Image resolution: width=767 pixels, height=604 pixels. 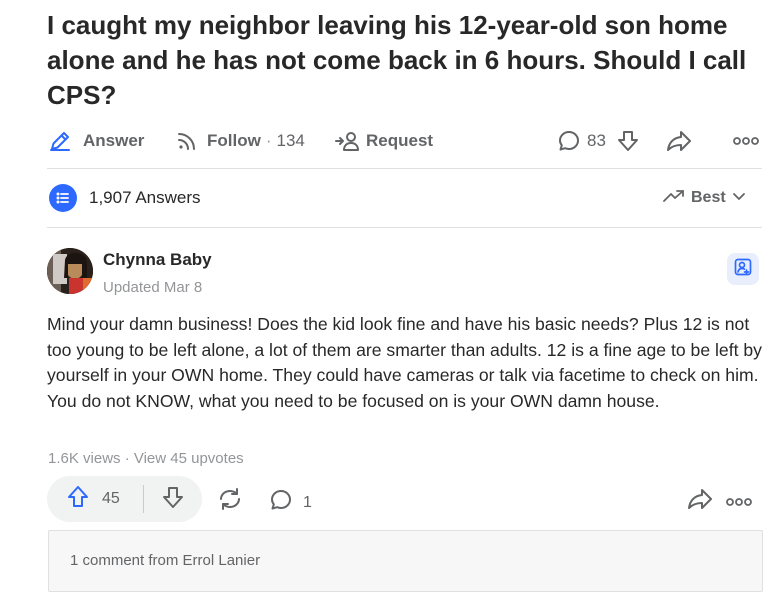 What do you see at coordinates (63, 198) in the screenshot?
I see `answers-list-icon` at bounding box center [63, 198].